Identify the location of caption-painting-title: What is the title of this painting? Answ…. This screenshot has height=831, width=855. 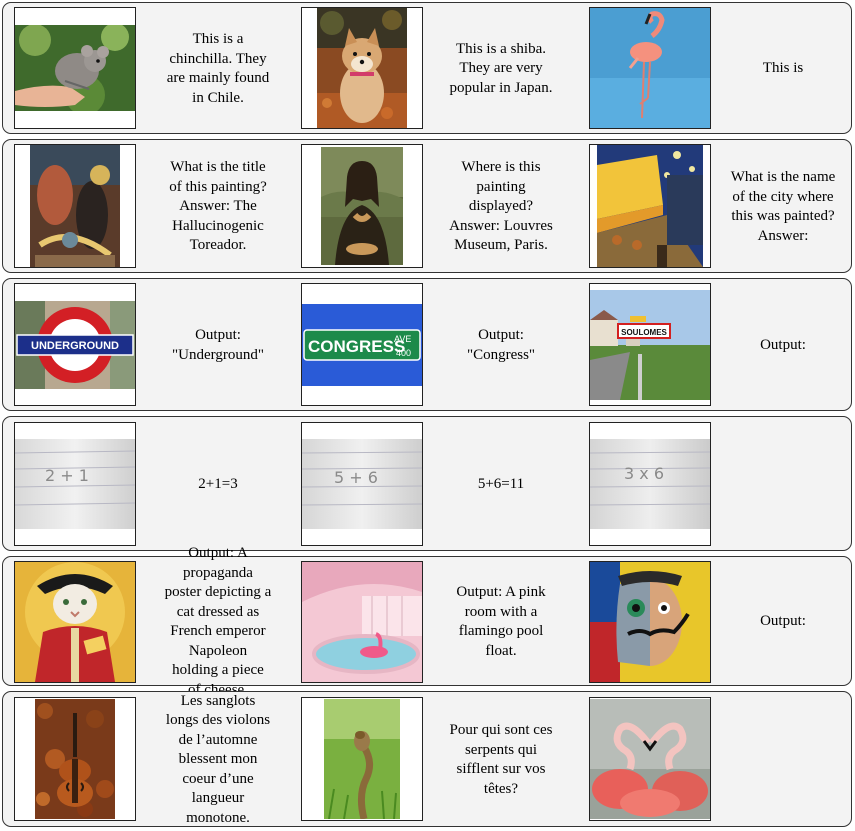
(218, 206).